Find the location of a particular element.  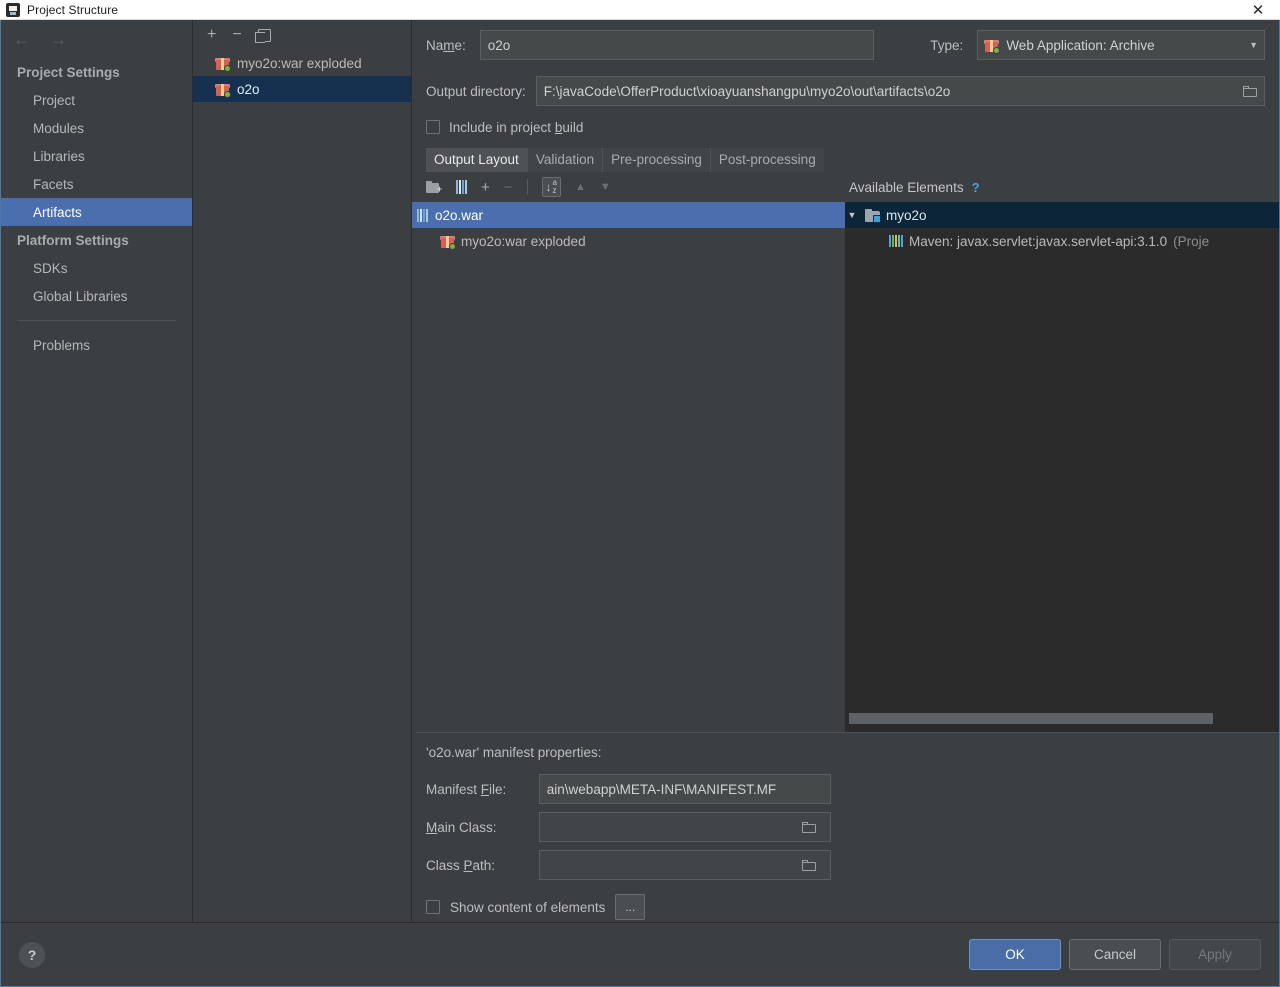

sidebar-item-sdks: SDKs is located at coordinates (96, 268).